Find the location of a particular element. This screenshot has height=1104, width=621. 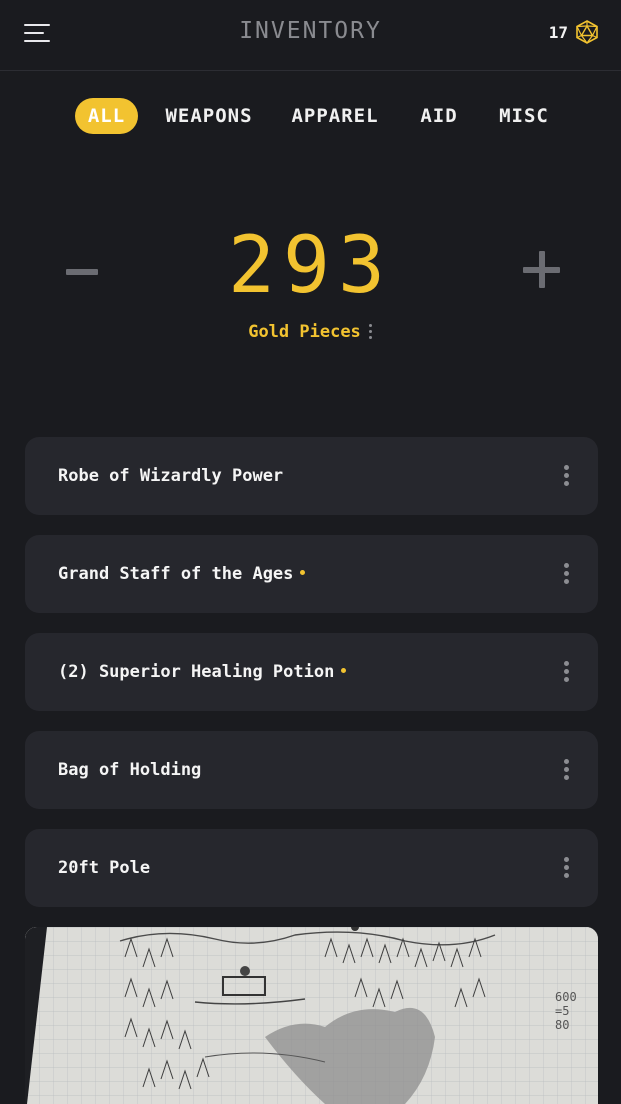

map-note-line-1: 600 is located at coordinates (566, 997).